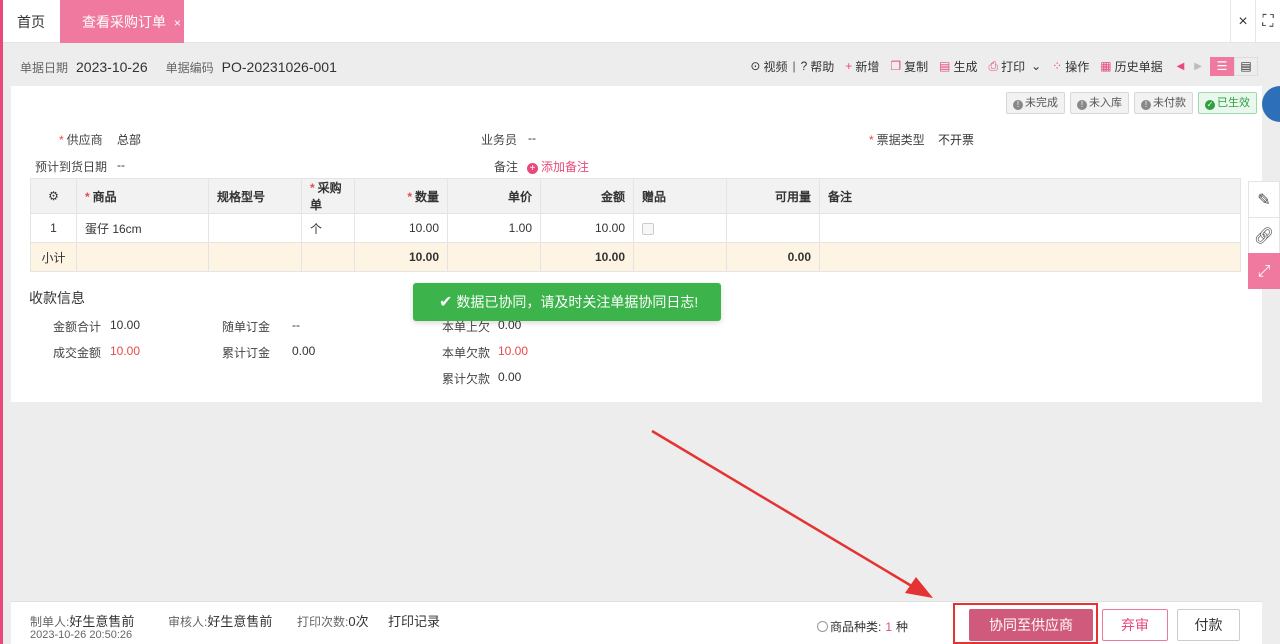 Image resolution: width=1280 pixels, height=644 pixels. I want to click on link-icon: 🔗︎, so click(1264, 235).